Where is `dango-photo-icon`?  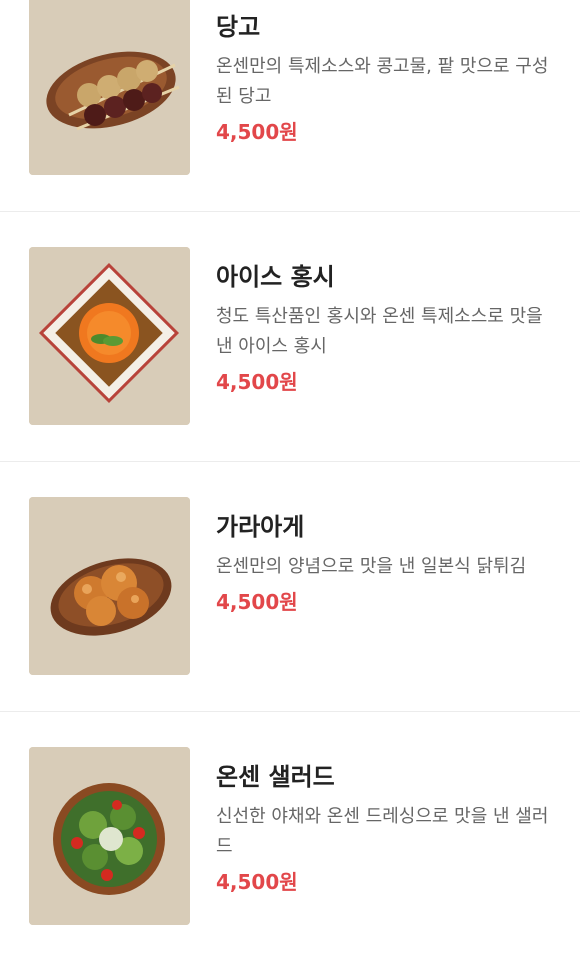
dango-photo-icon is located at coordinates (109, 87).